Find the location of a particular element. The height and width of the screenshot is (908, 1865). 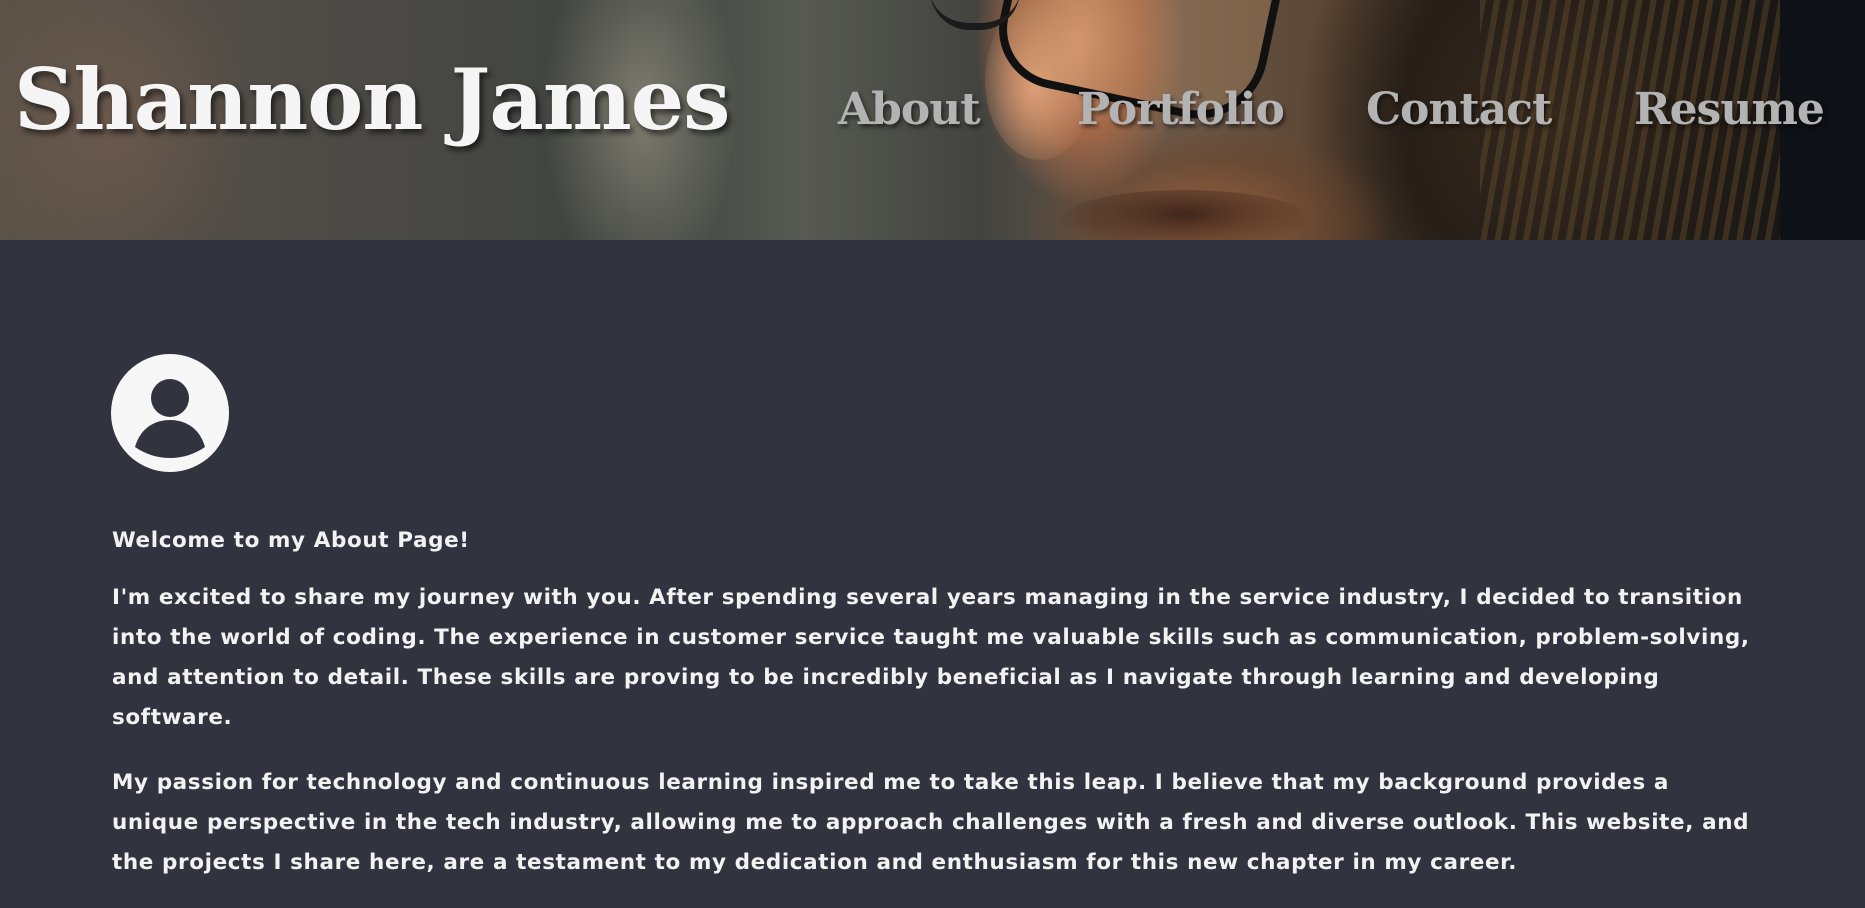

nav-link-about: About is located at coordinates (909, 110).